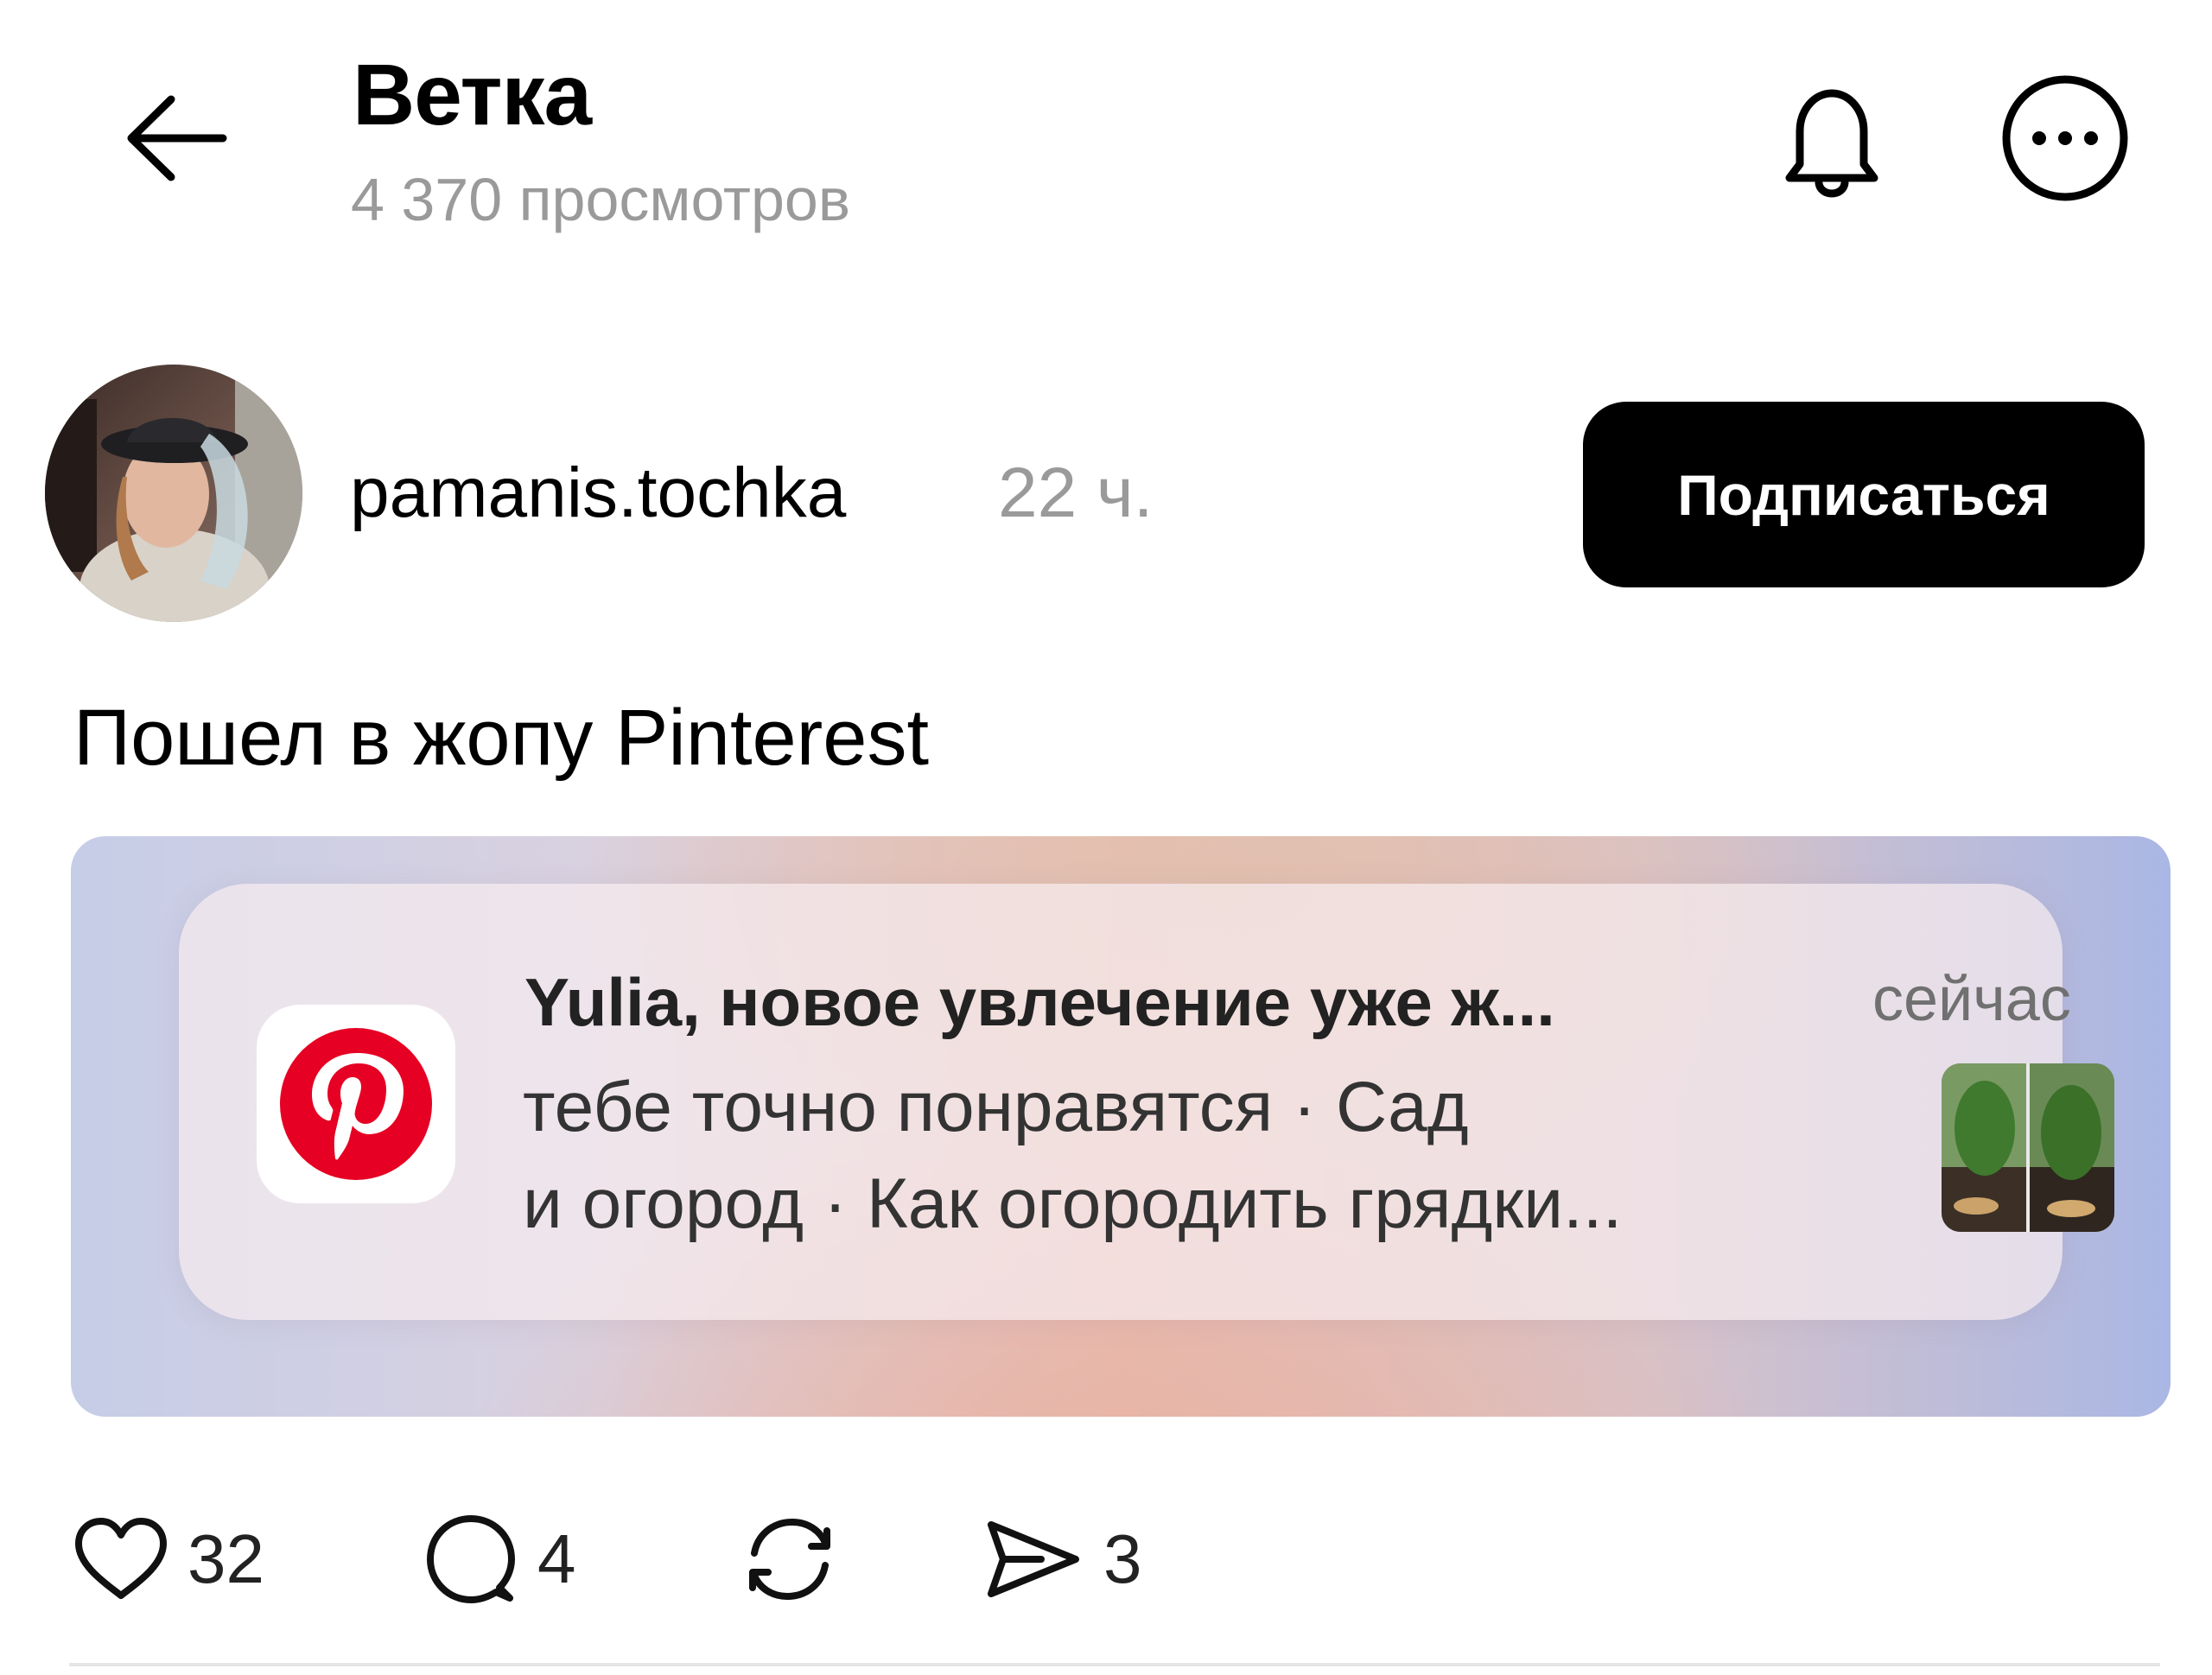 The height and width of the screenshot is (1675, 2212). I want to click on views-count: 4 370 просмотров, so click(601, 199).